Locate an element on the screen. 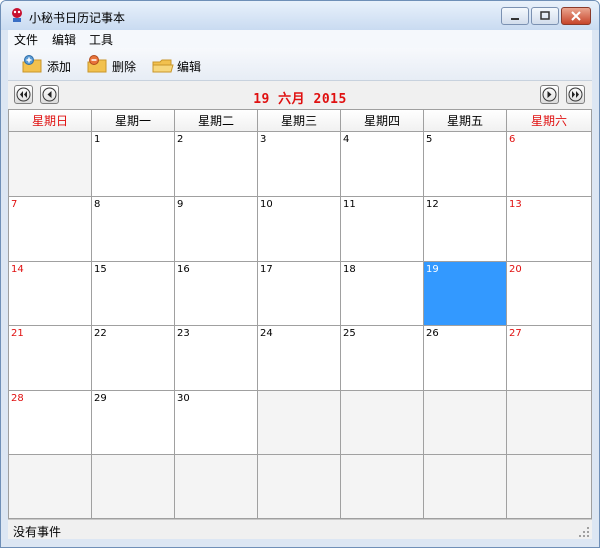 The width and height of the screenshot is (600, 548). day-number: 23 is located at coordinates (183, 333).